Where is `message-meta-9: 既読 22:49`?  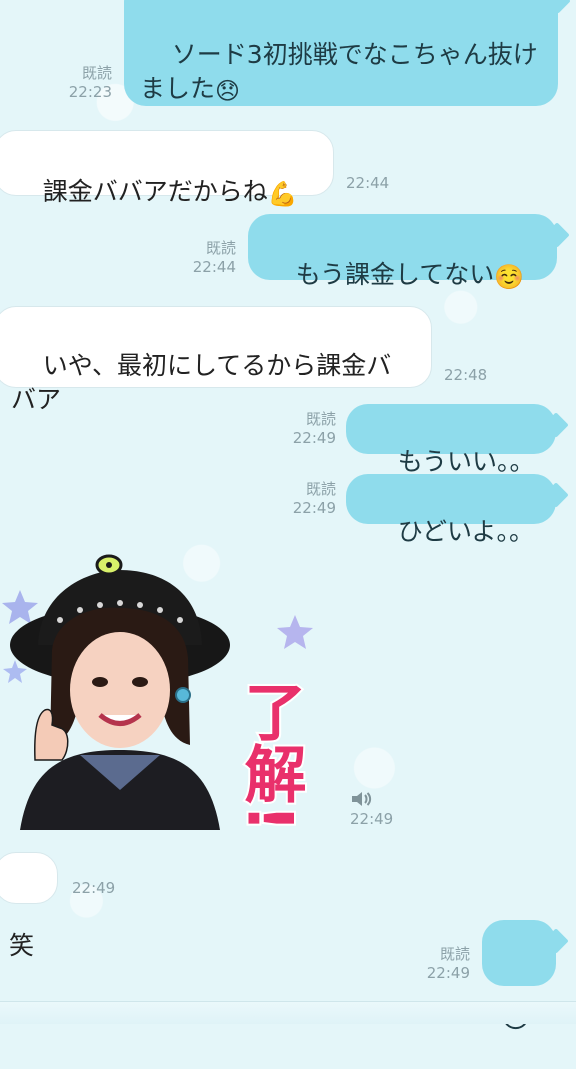
message-meta-9: 既読 22:49 is located at coordinates (442, 964).